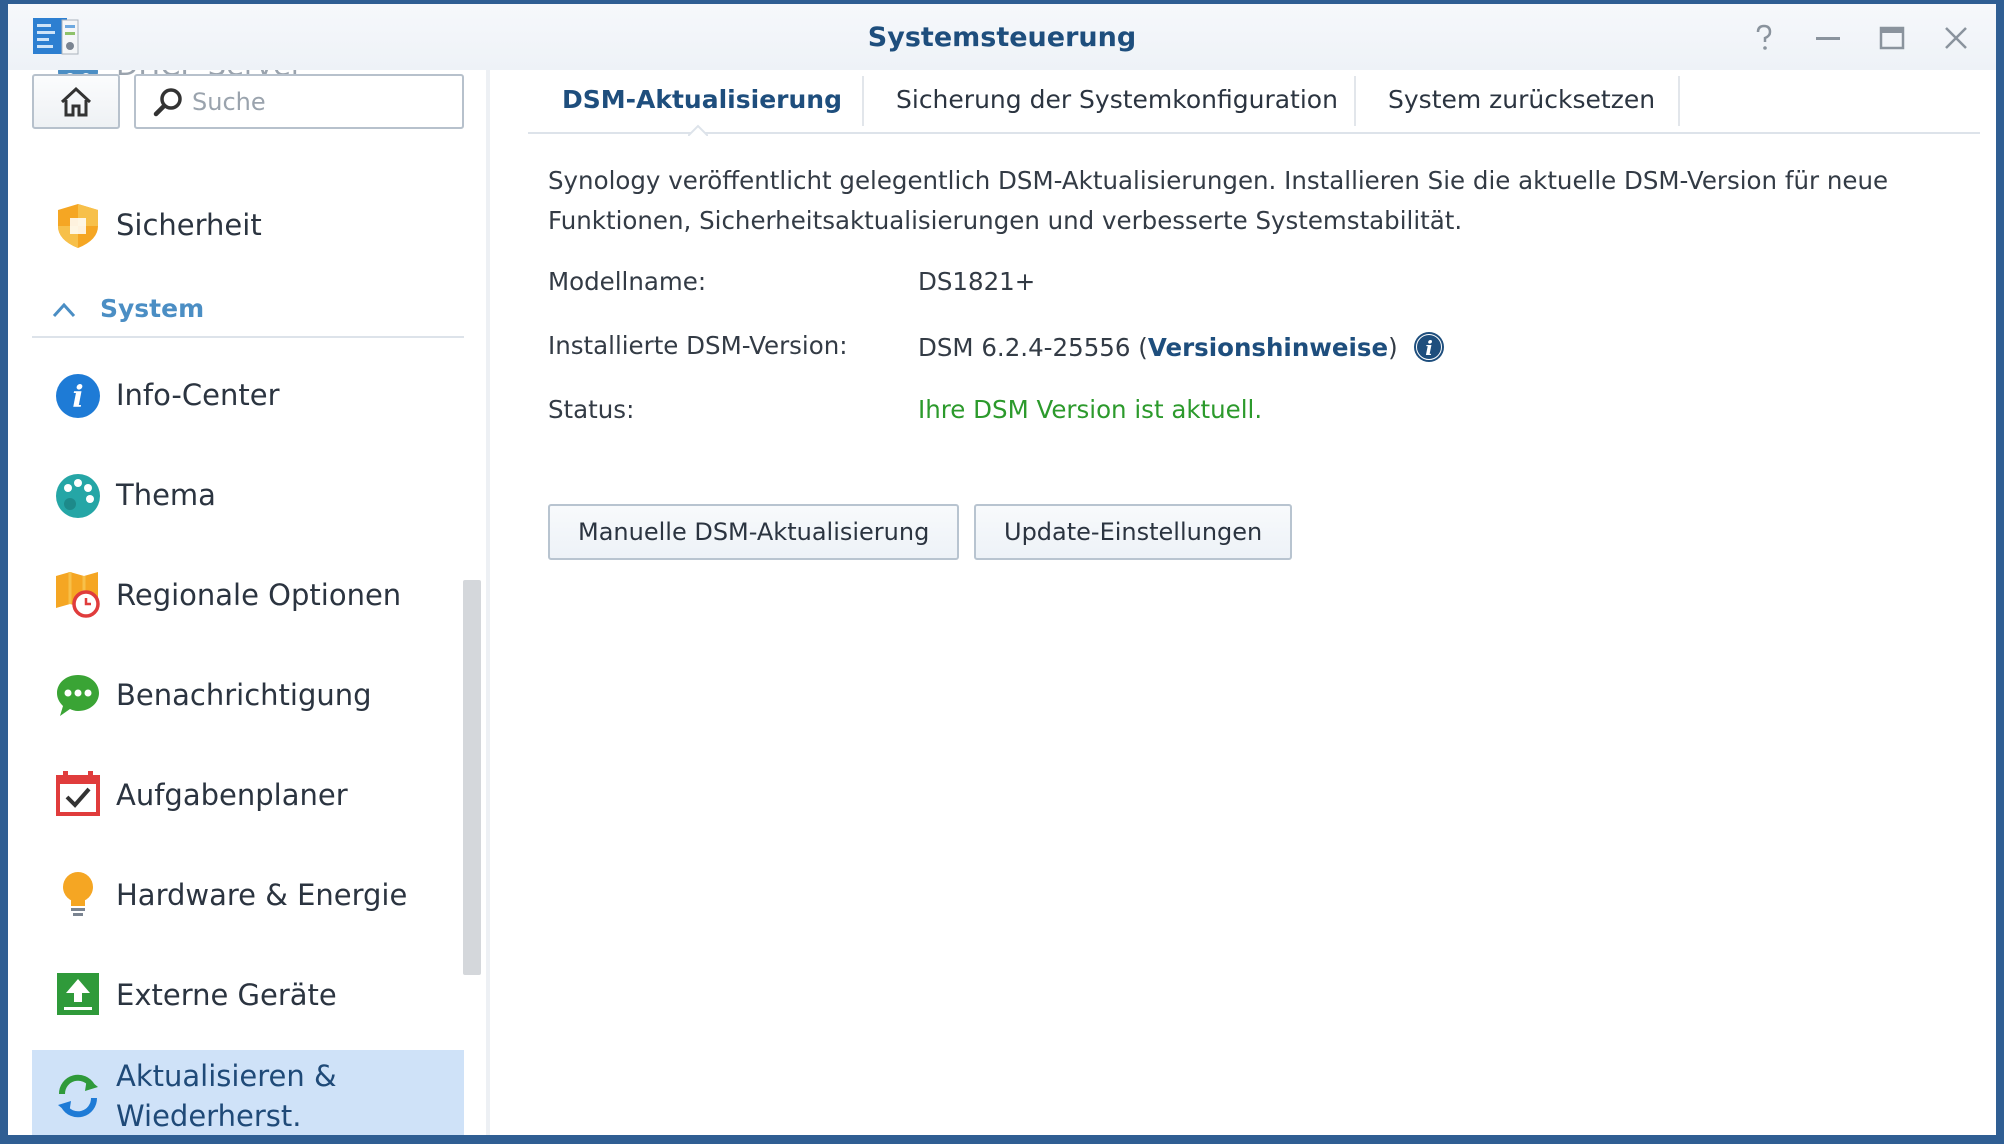 The height and width of the screenshot is (1144, 2004). Describe the element at coordinates (226, 1076) in the screenshot. I see `sidebar-item-label-line1: Aktualisieren &` at that location.